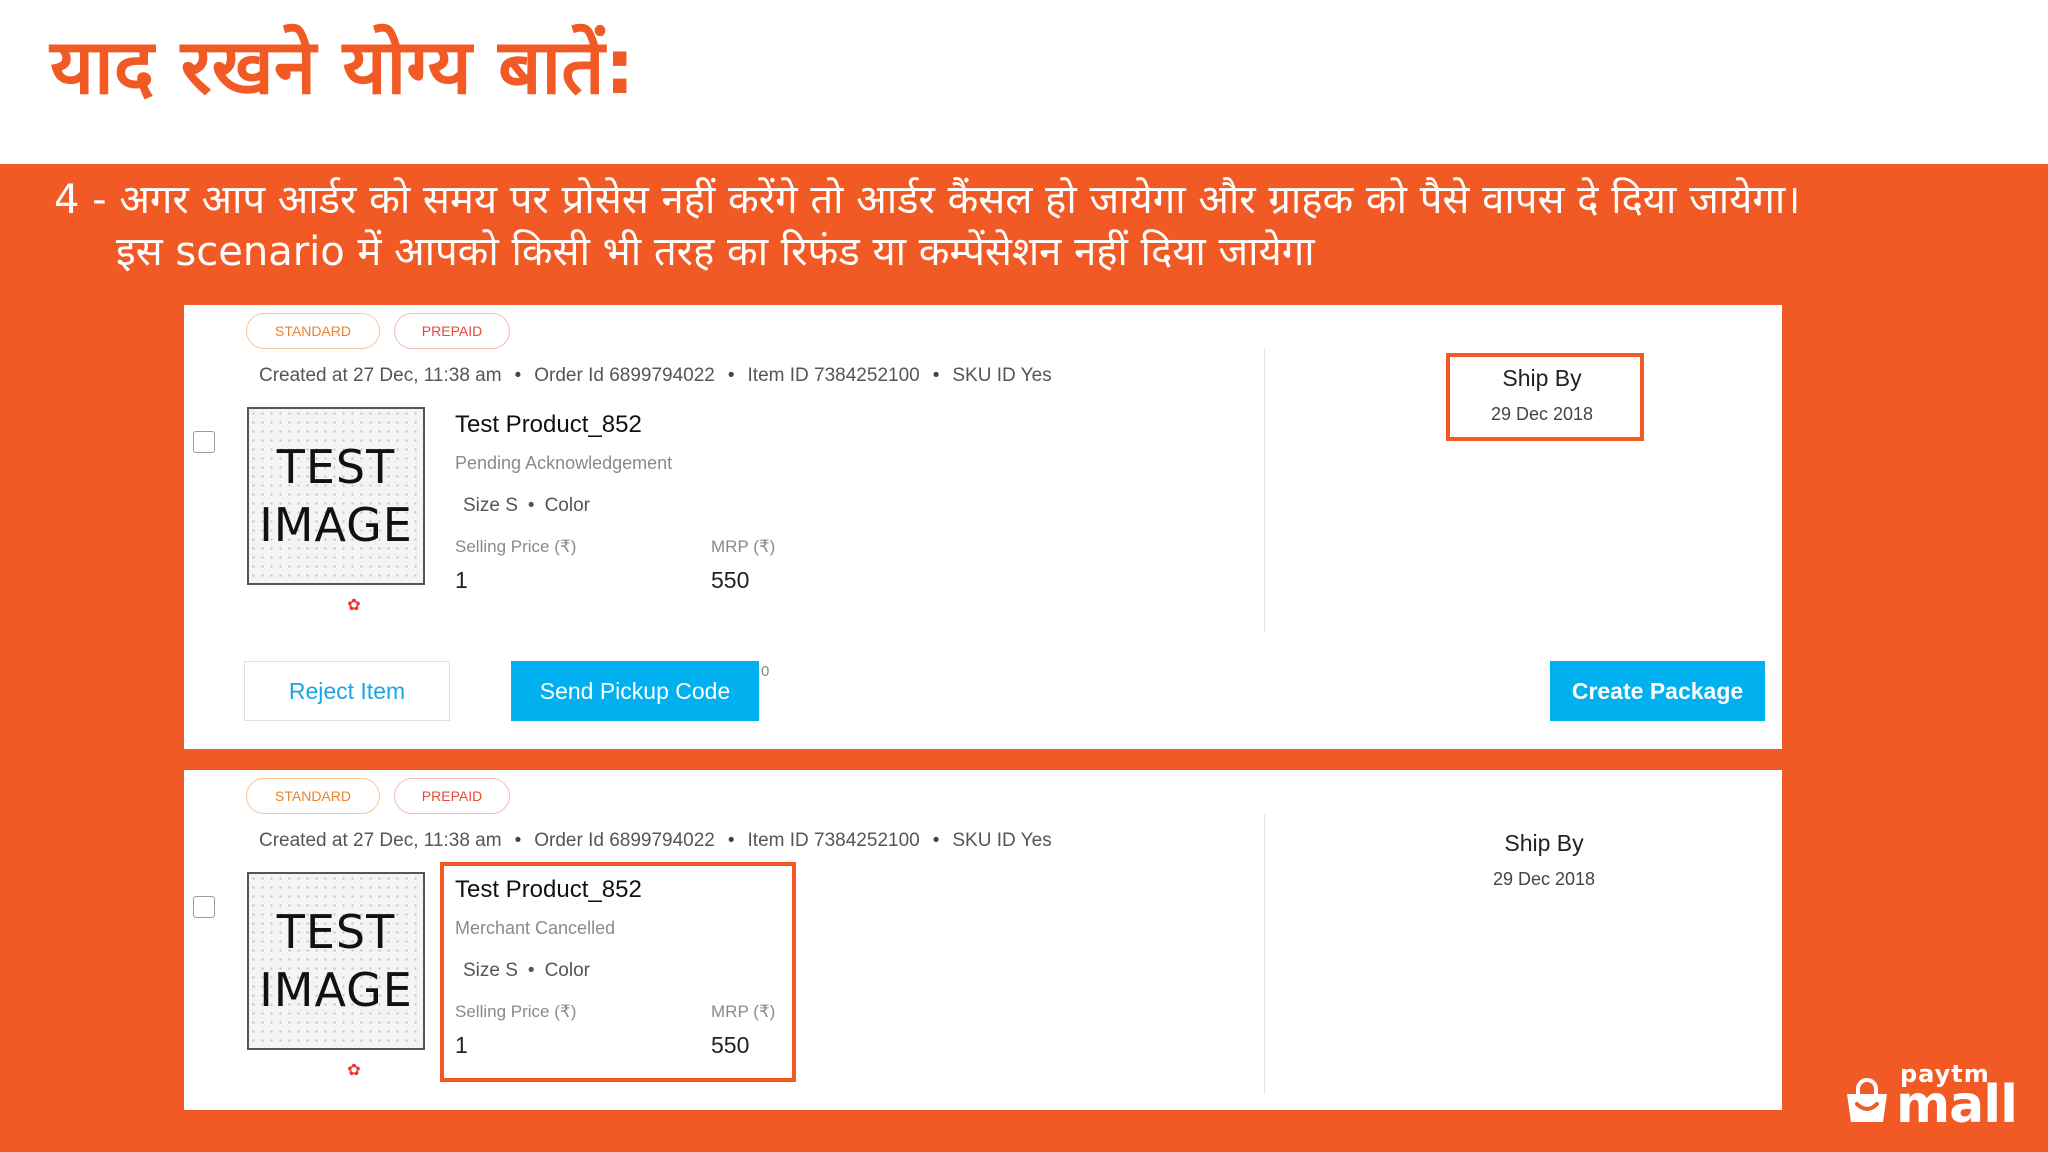 Image resolution: width=2048 pixels, height=1152 pixels. What do you see at coordinates (635, 691) in the screenshot?
I see `send-pickup-code-button: Send Pickup Code` at bounding box center [635, 691].